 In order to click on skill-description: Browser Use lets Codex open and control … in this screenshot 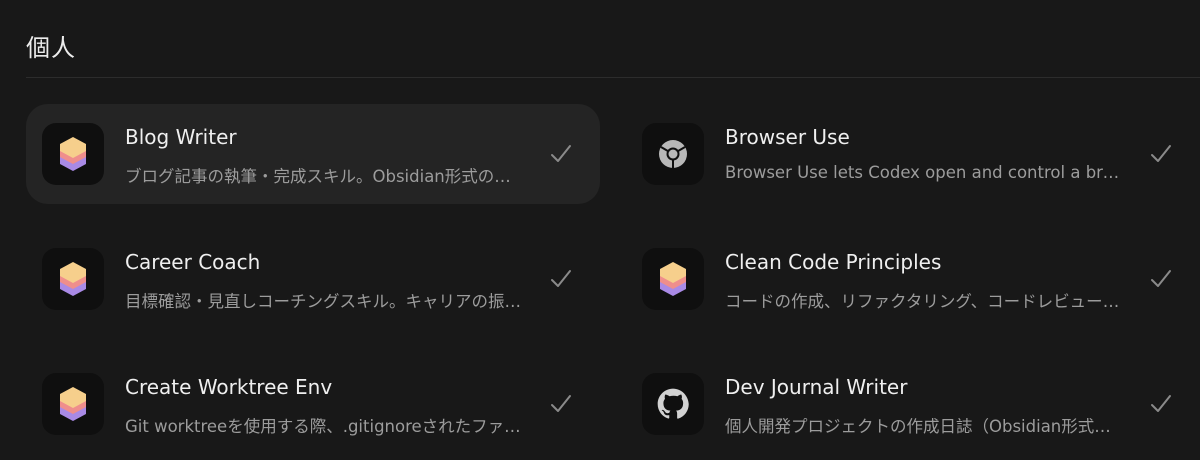, I will do `click(925, 172)`.